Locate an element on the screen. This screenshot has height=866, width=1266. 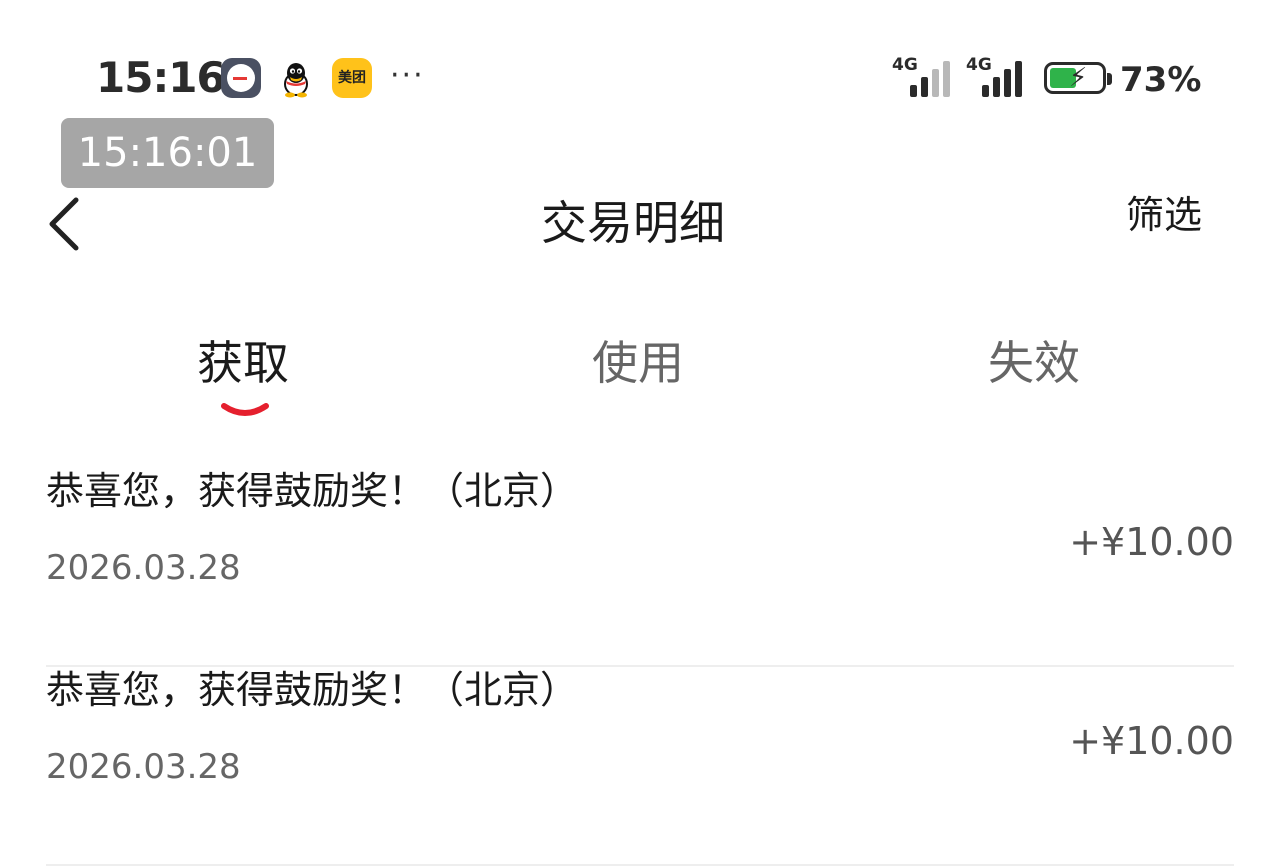
more-notifications-icon: ··· is located at coordinates (407, 75).